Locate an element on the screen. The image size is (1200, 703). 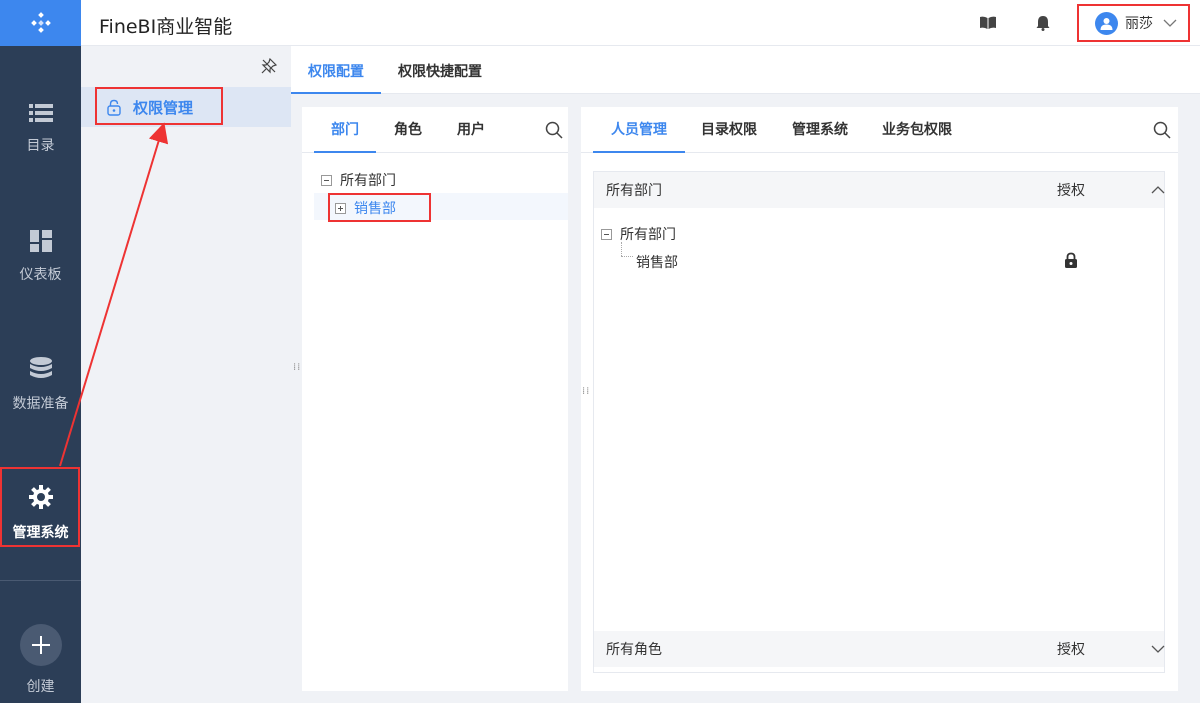
tab-permission-config: 权限配置 is located at coordinates (336, 70).